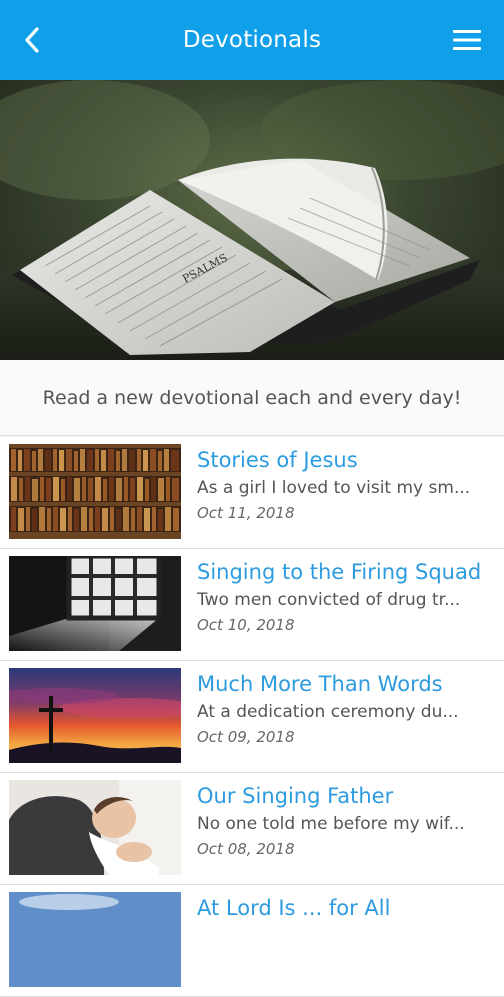 The image size is (504, 997). What do you see at coordinates (294, 908) in the screenshot?
I see `devotional-title: At Lord Is ... for All` at bounding box center [294, 908].